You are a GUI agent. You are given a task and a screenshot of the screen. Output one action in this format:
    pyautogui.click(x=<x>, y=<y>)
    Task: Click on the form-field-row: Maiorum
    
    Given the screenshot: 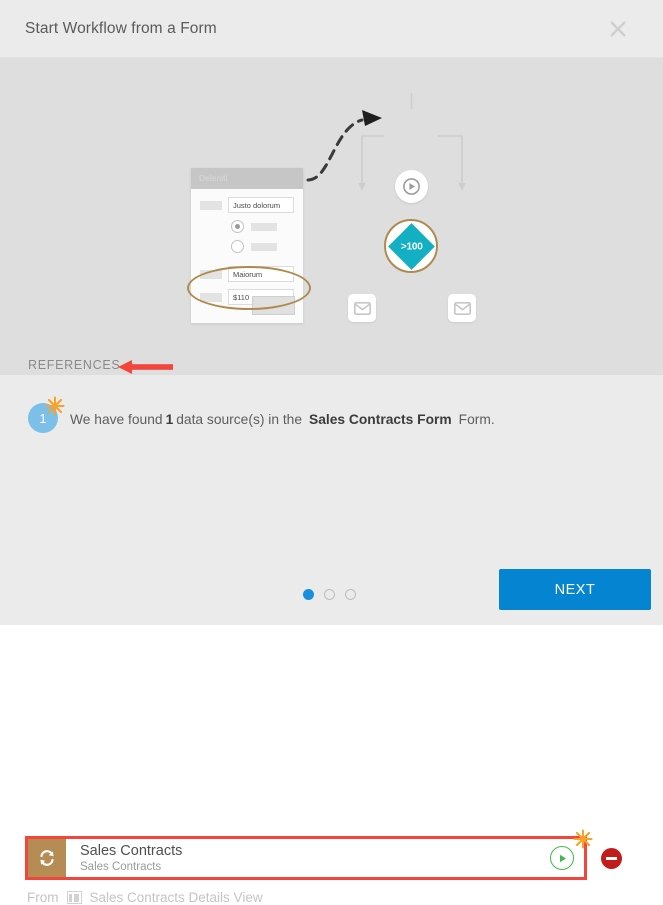 What is the action you would take?
    pyautogui.click(x=247, y=274)
    